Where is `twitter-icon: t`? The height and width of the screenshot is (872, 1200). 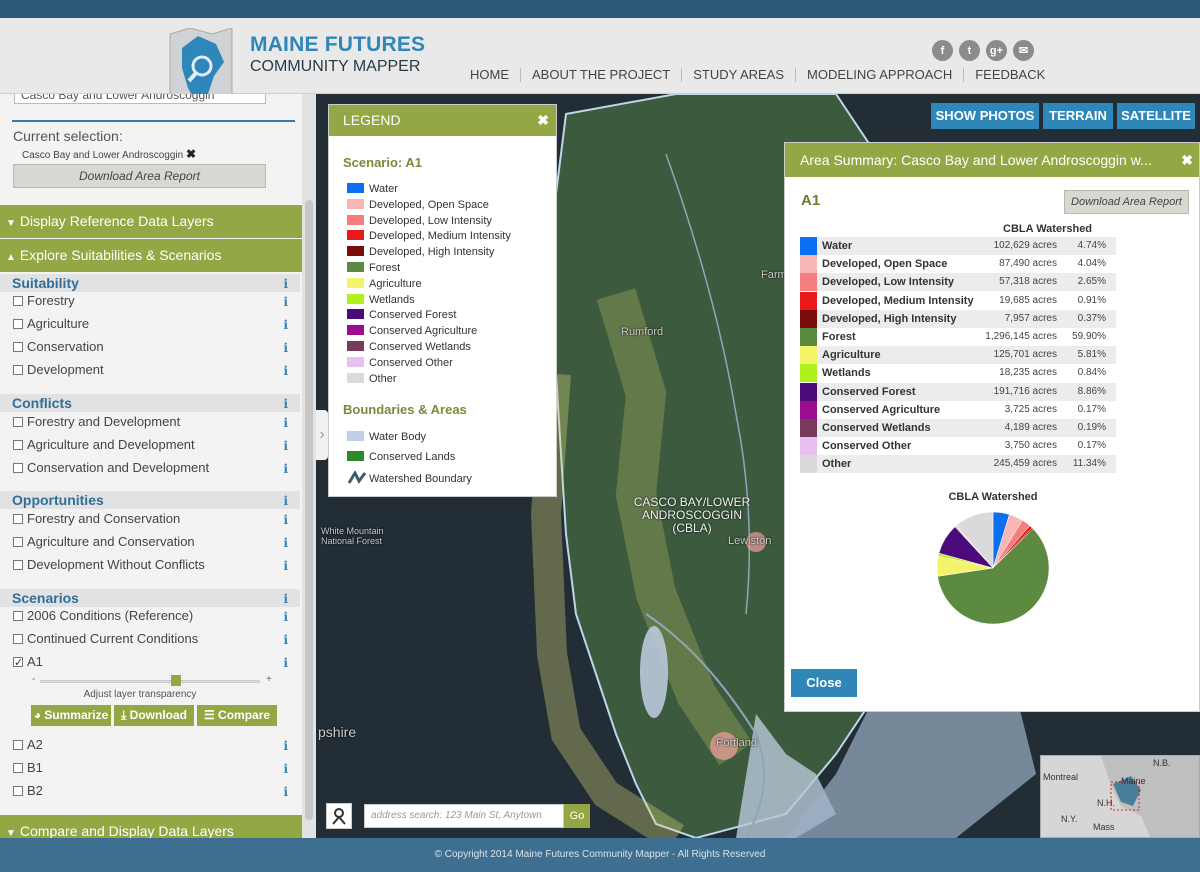
twitter-icon: t is located at coordinates (969, 50).